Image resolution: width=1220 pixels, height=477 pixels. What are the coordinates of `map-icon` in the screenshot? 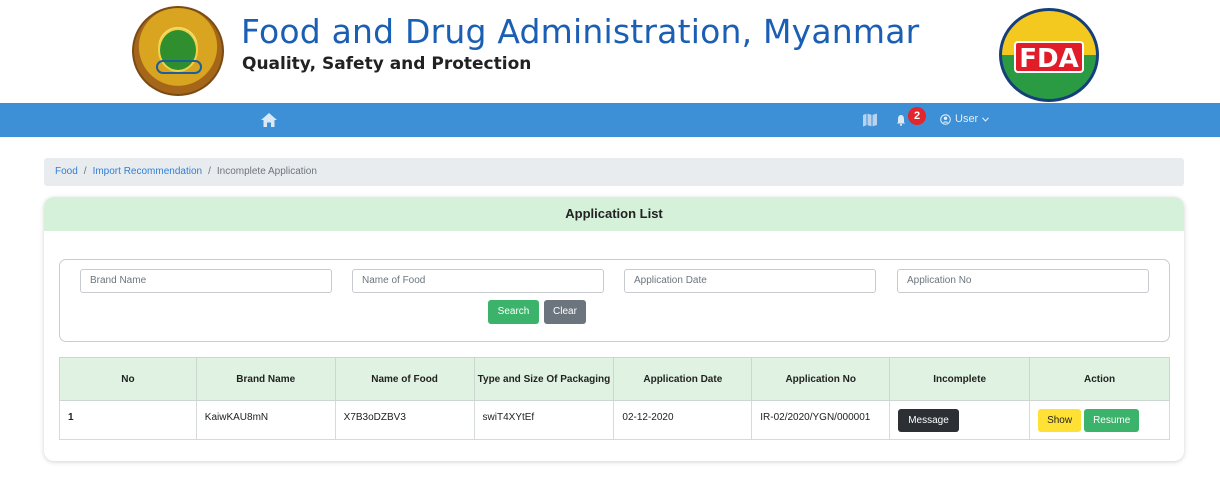 It's located at (870, 120).